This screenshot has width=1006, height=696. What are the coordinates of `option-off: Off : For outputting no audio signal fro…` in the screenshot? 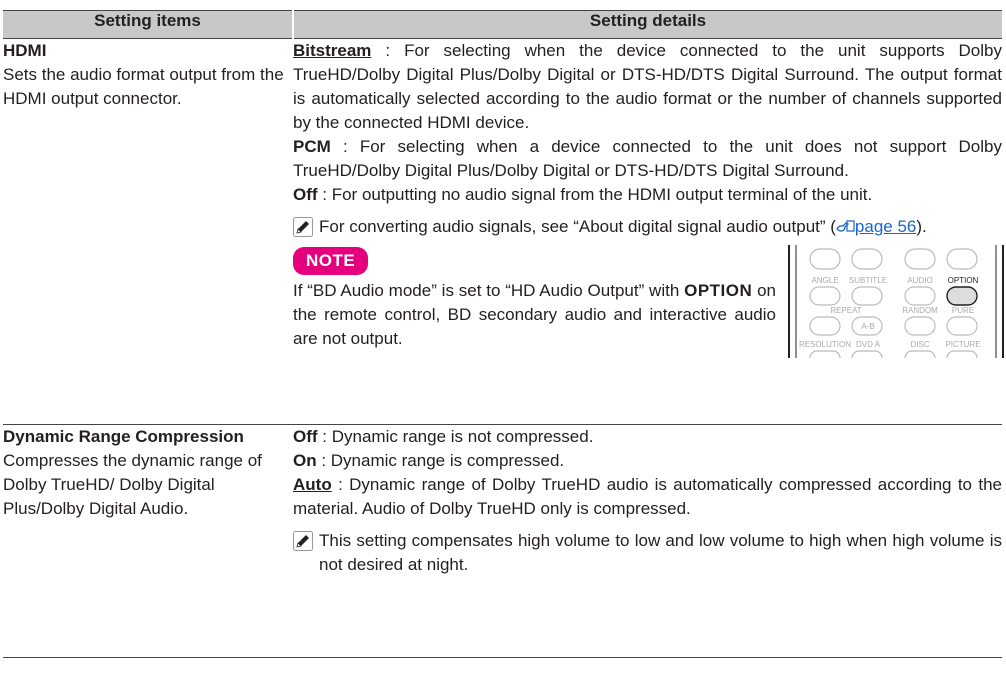 It's located at (647, 195).